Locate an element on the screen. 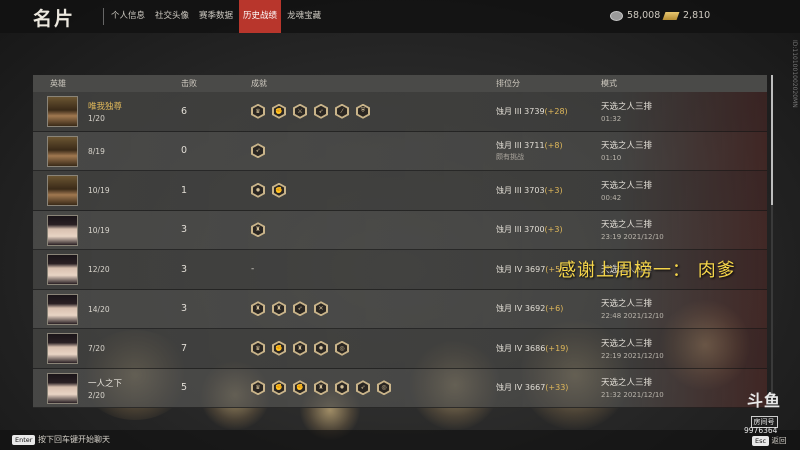 The image size is (800, 450). achievements-cell: ♛ ✊ ✊ ♜ ✹ ➶ ◎ is located at coordinates (373, 388).